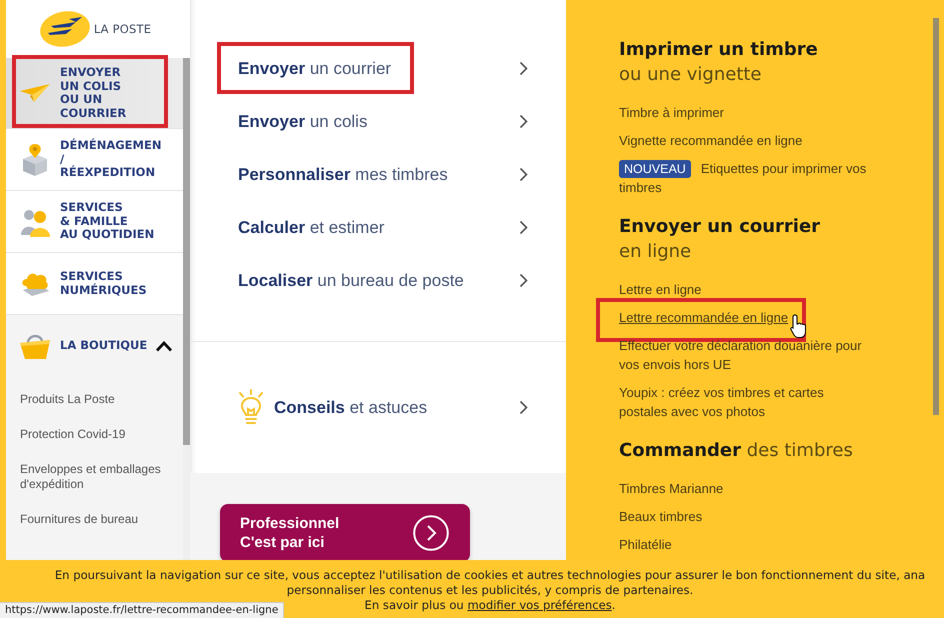 This screenshot has width=944, height=618. Describe the element at coordinates (251, 407) in the screenshot. I see `lightbulb-icon` at that location.